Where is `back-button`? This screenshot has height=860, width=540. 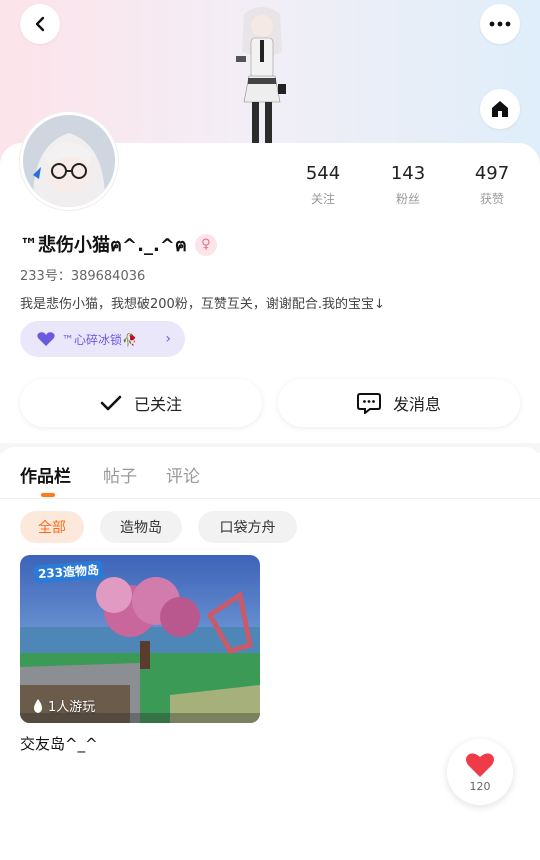 back-button is located at coordinates (40, 24).